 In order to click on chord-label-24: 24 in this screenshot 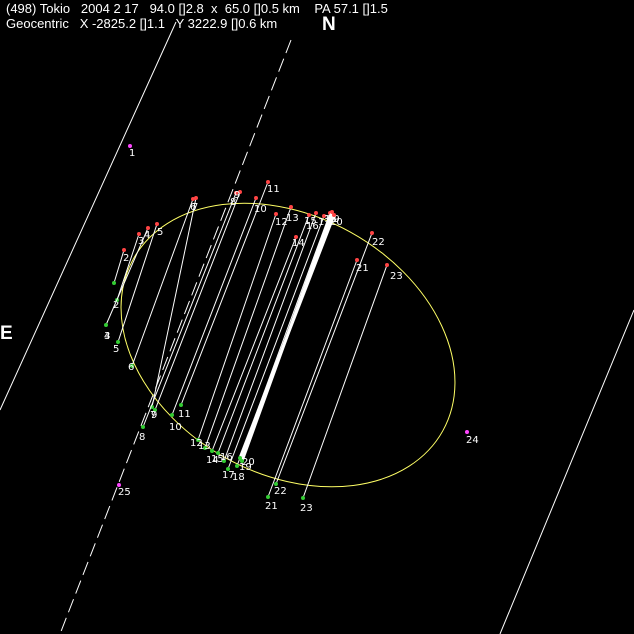, I will do `click(472, 440)`.